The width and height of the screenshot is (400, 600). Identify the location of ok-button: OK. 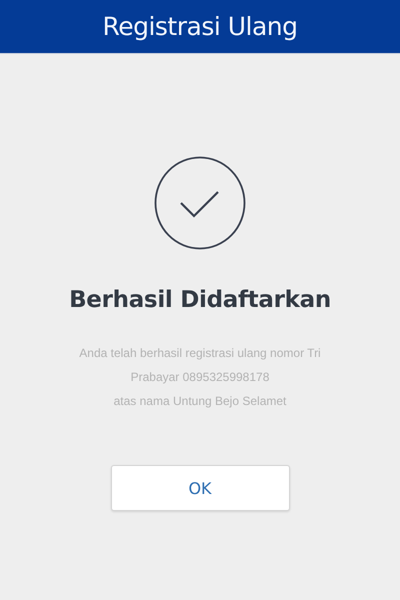
(200, 488).